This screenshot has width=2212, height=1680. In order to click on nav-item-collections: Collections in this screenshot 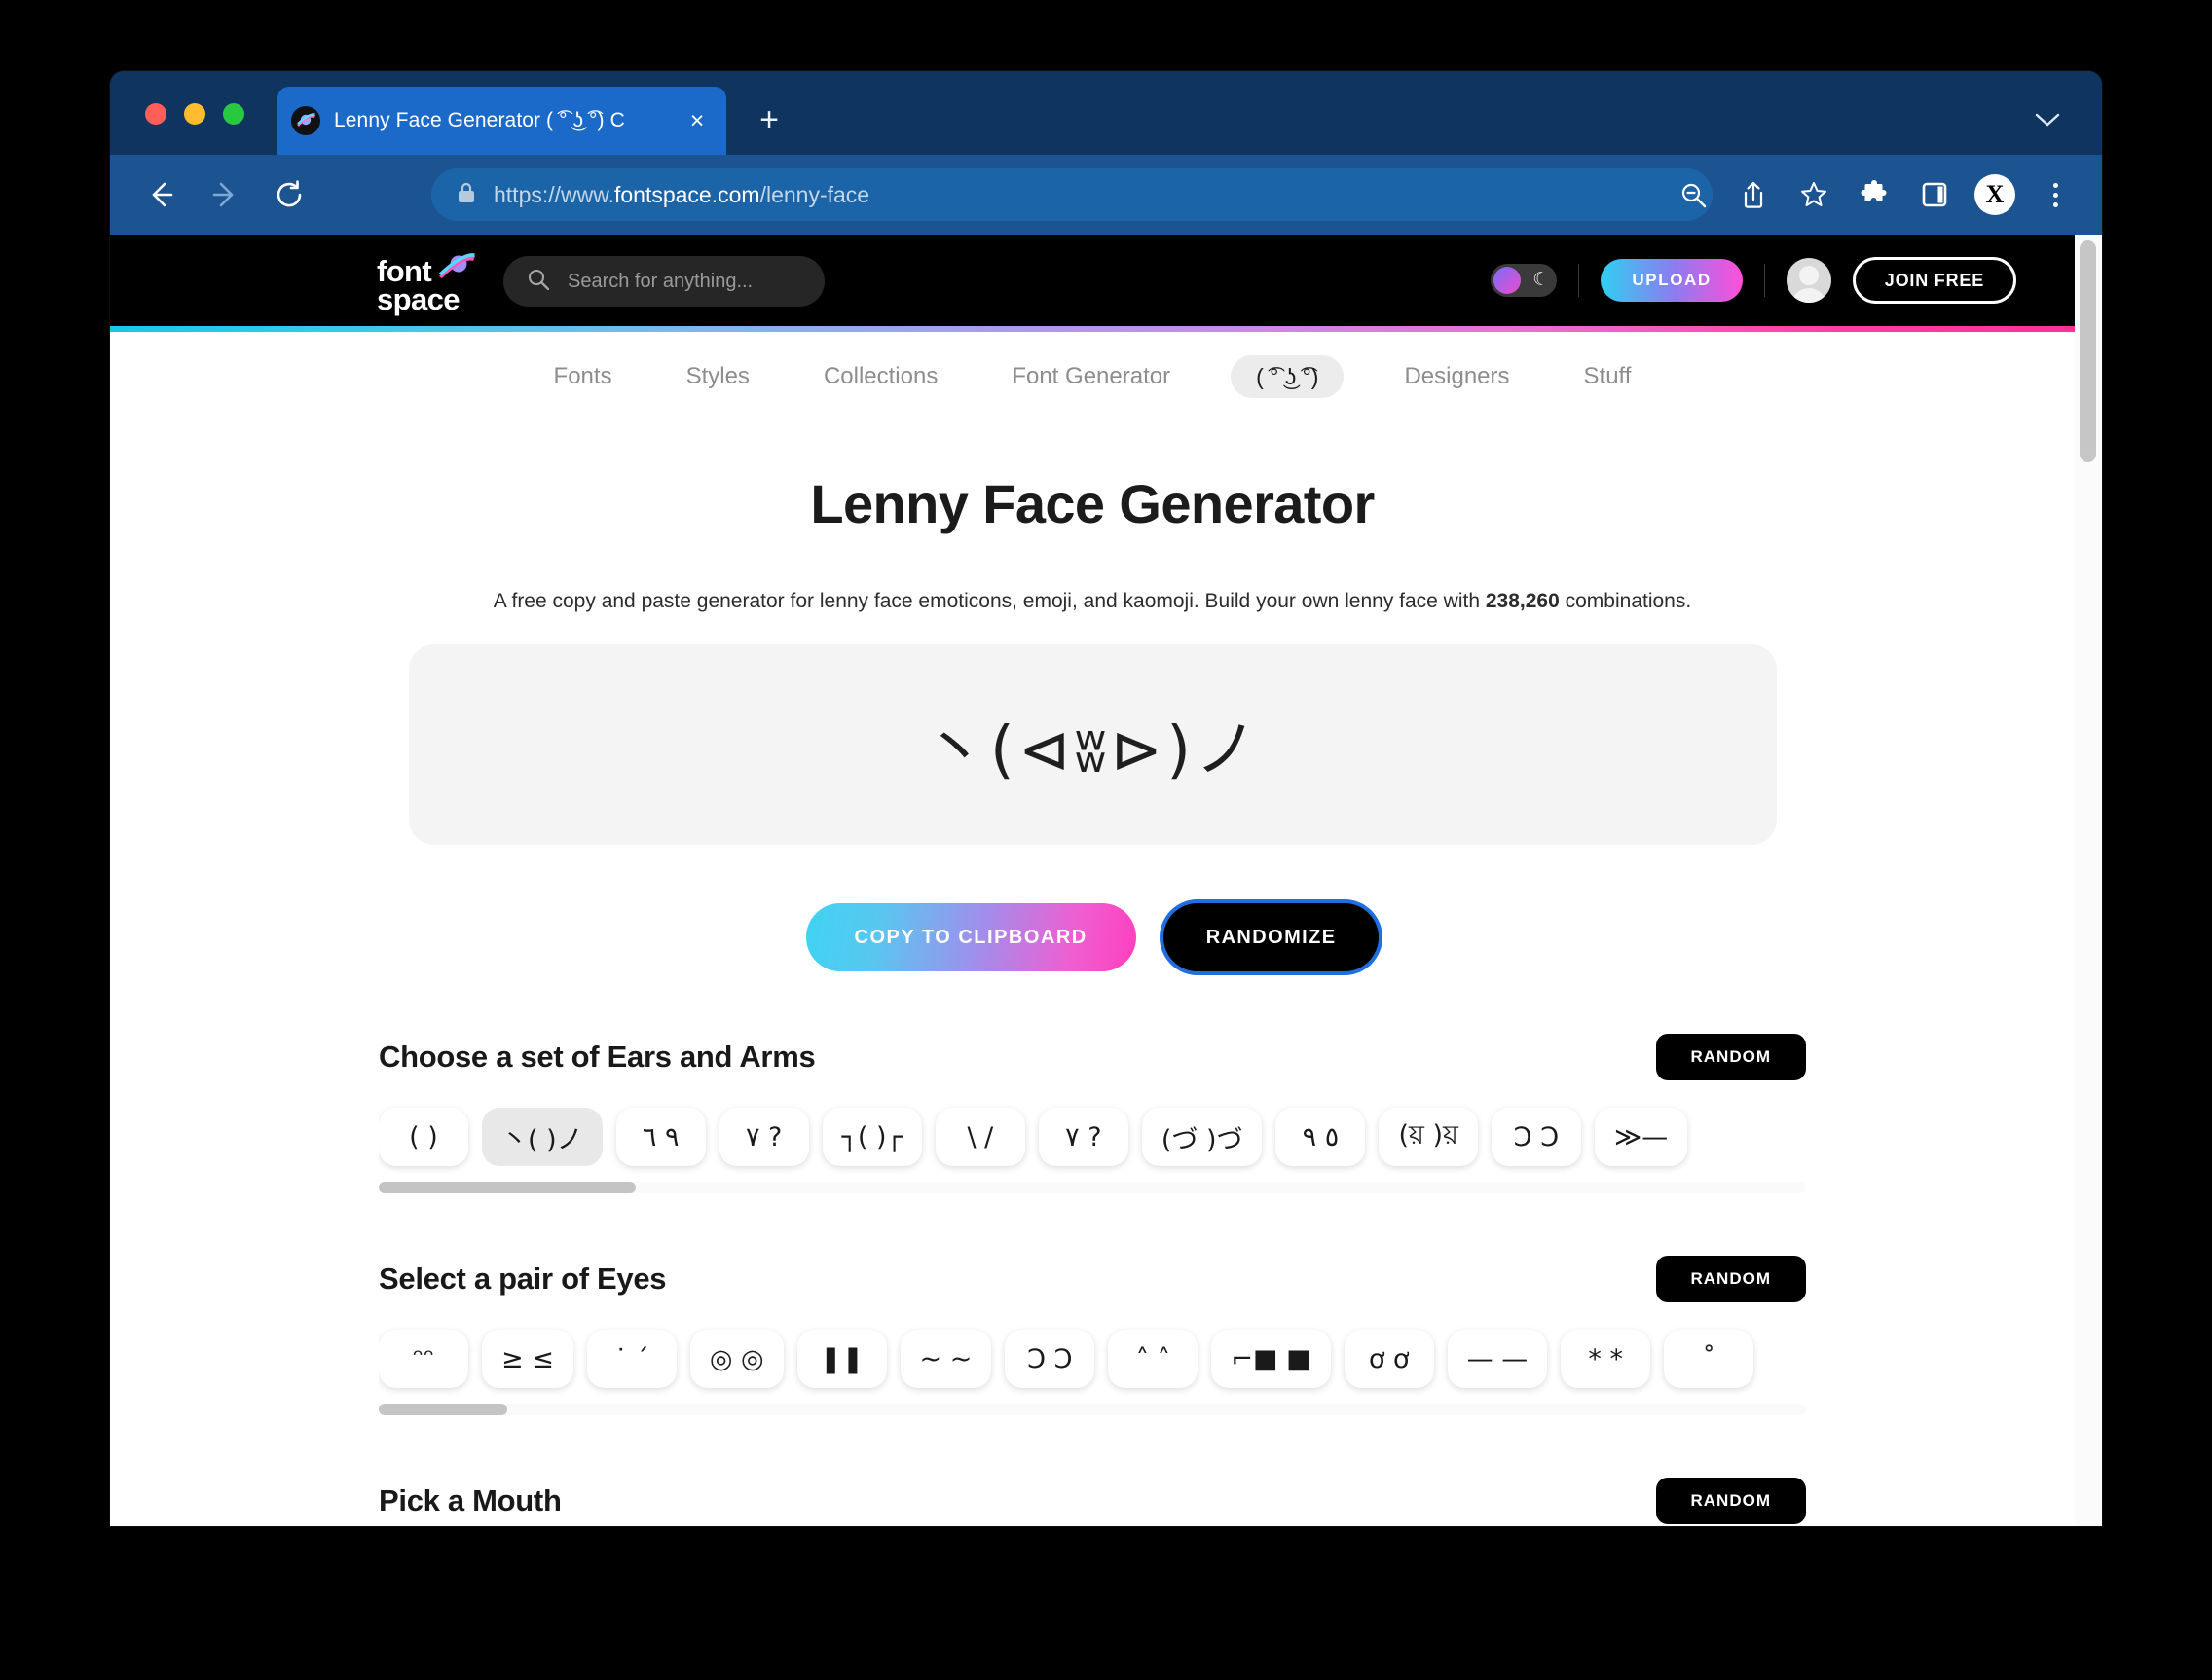, I will do `click(881, 376)`.